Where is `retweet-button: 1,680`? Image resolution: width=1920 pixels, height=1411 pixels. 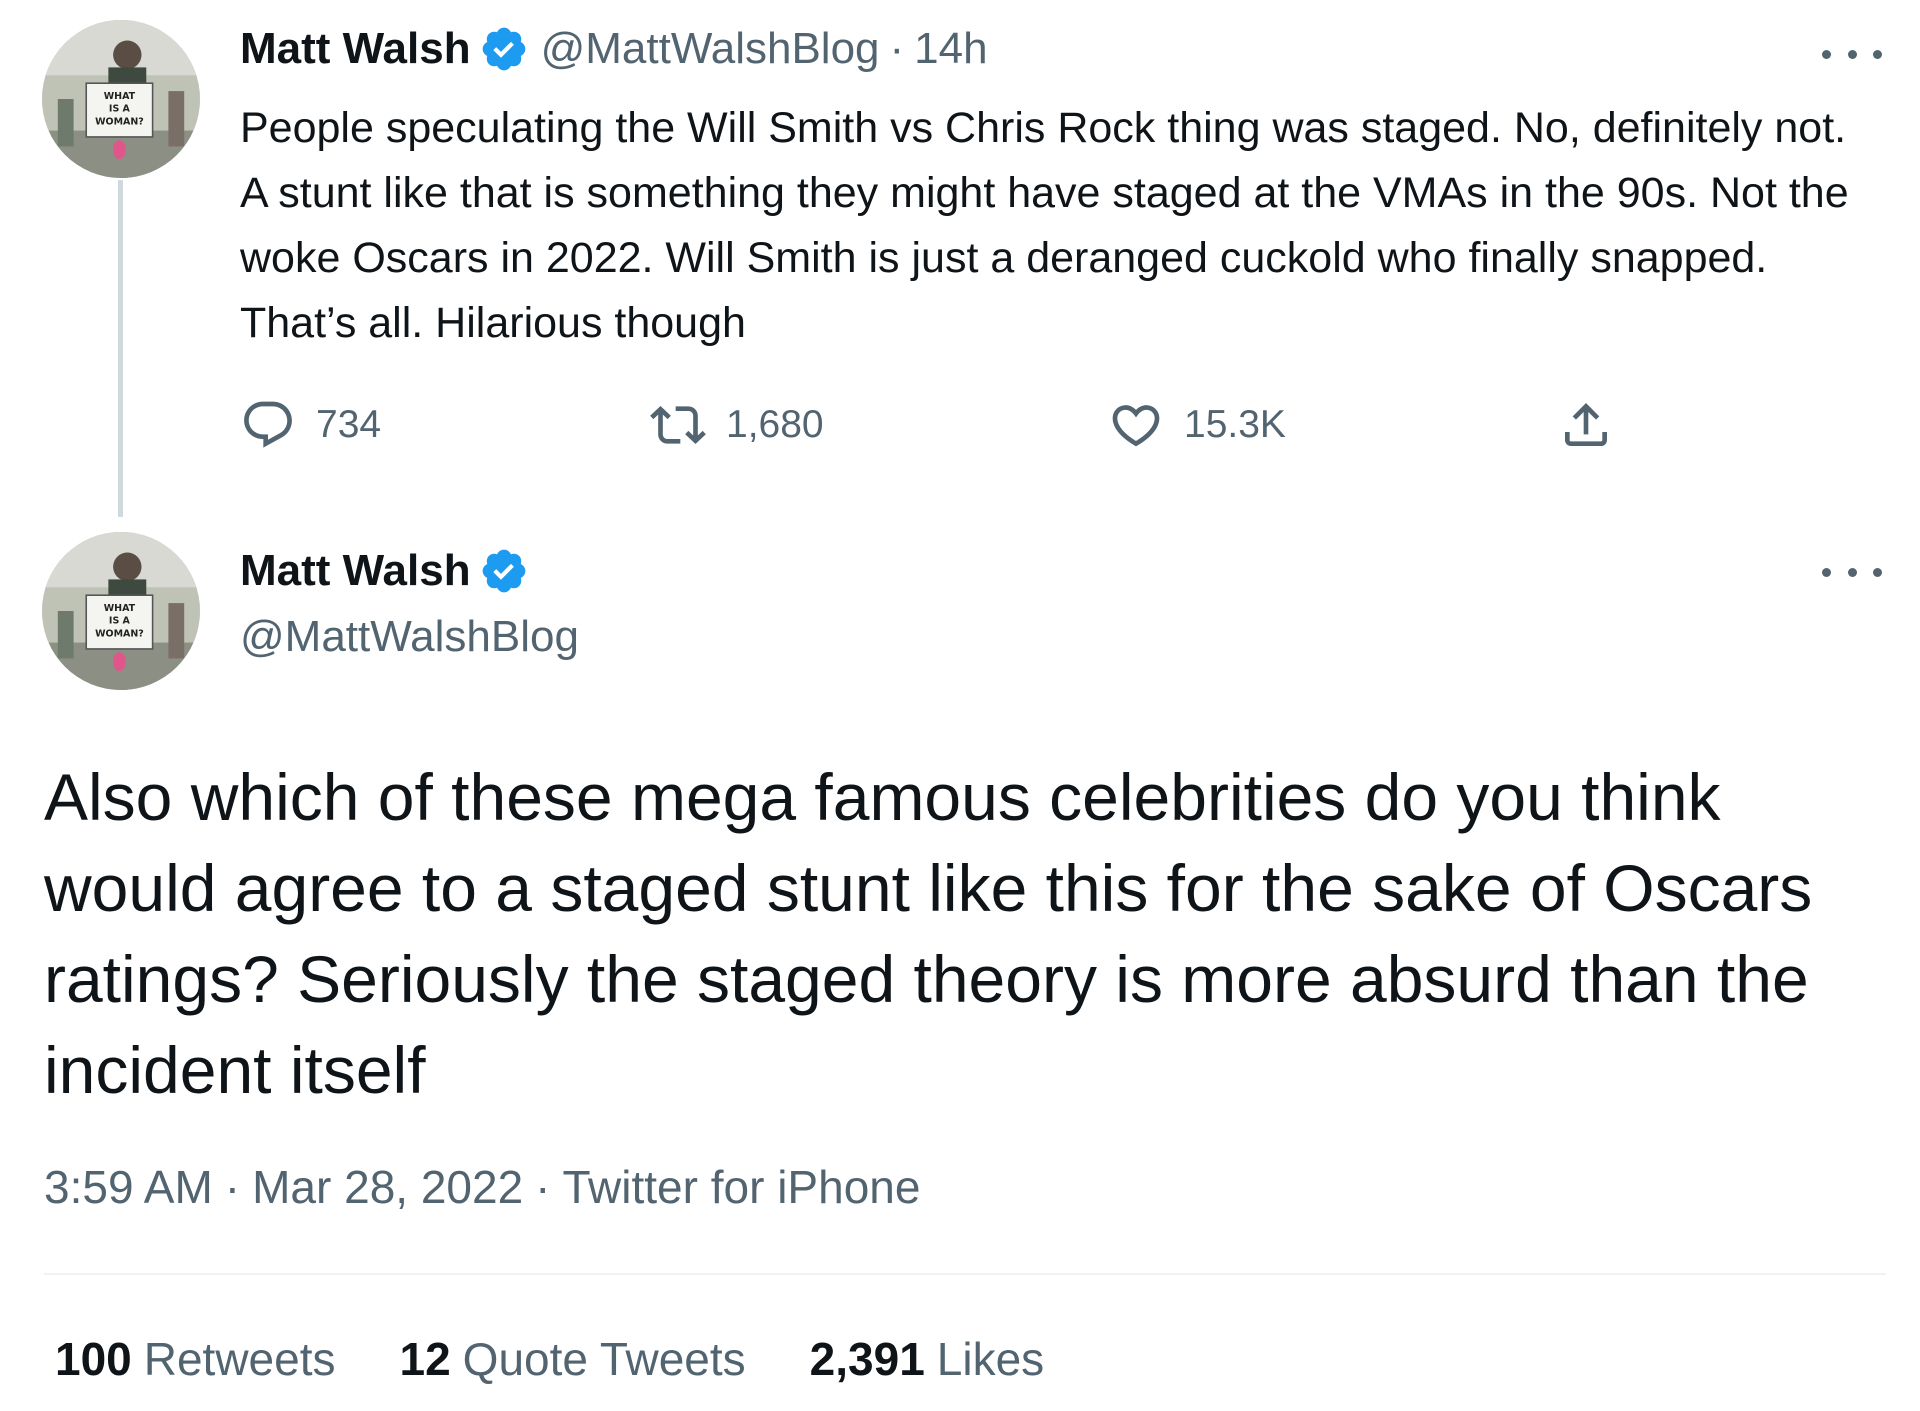
retweet-button: 1,680 is located at coordinates (737, 425).